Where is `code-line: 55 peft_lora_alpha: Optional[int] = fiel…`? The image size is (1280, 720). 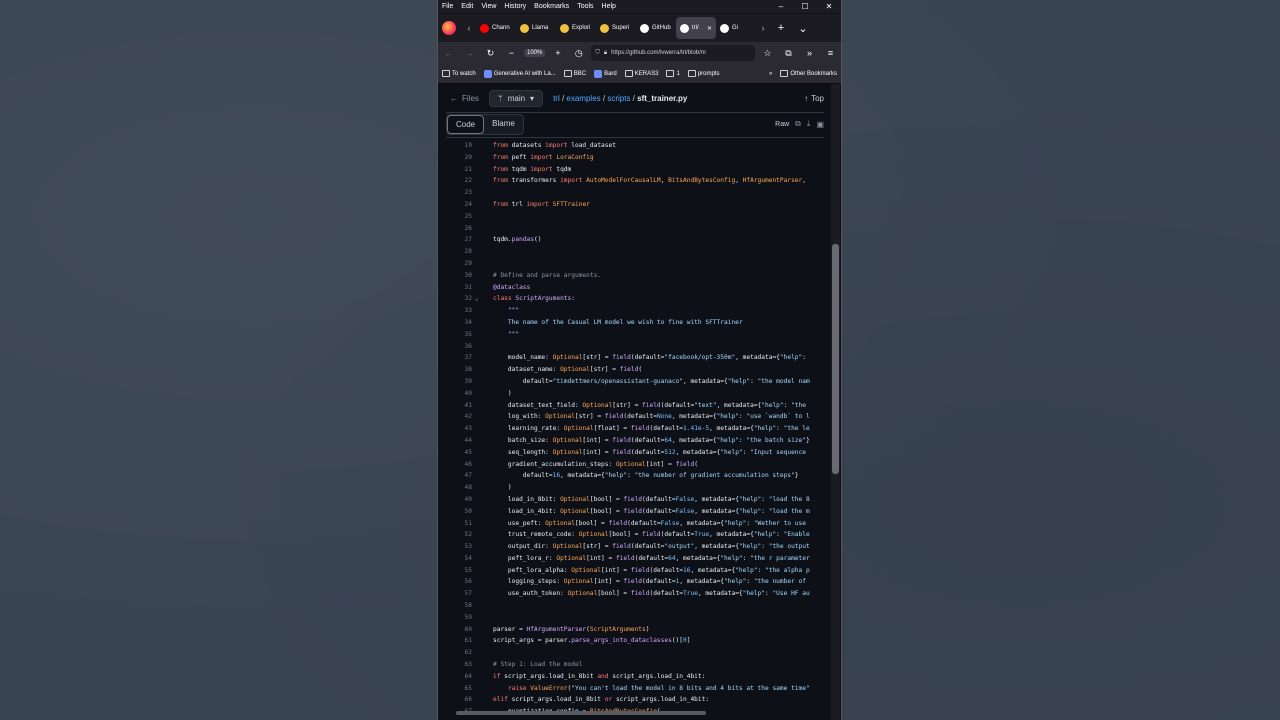 code-line: 55 peft_lora_alpha: Optional[int] = fiel… is located at coordinates (634, 571).